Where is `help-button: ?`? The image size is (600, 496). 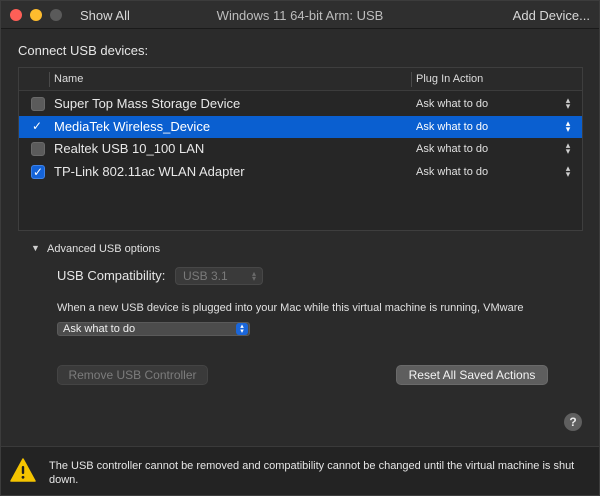 help-button: ? is located at coordinates (573, 422).